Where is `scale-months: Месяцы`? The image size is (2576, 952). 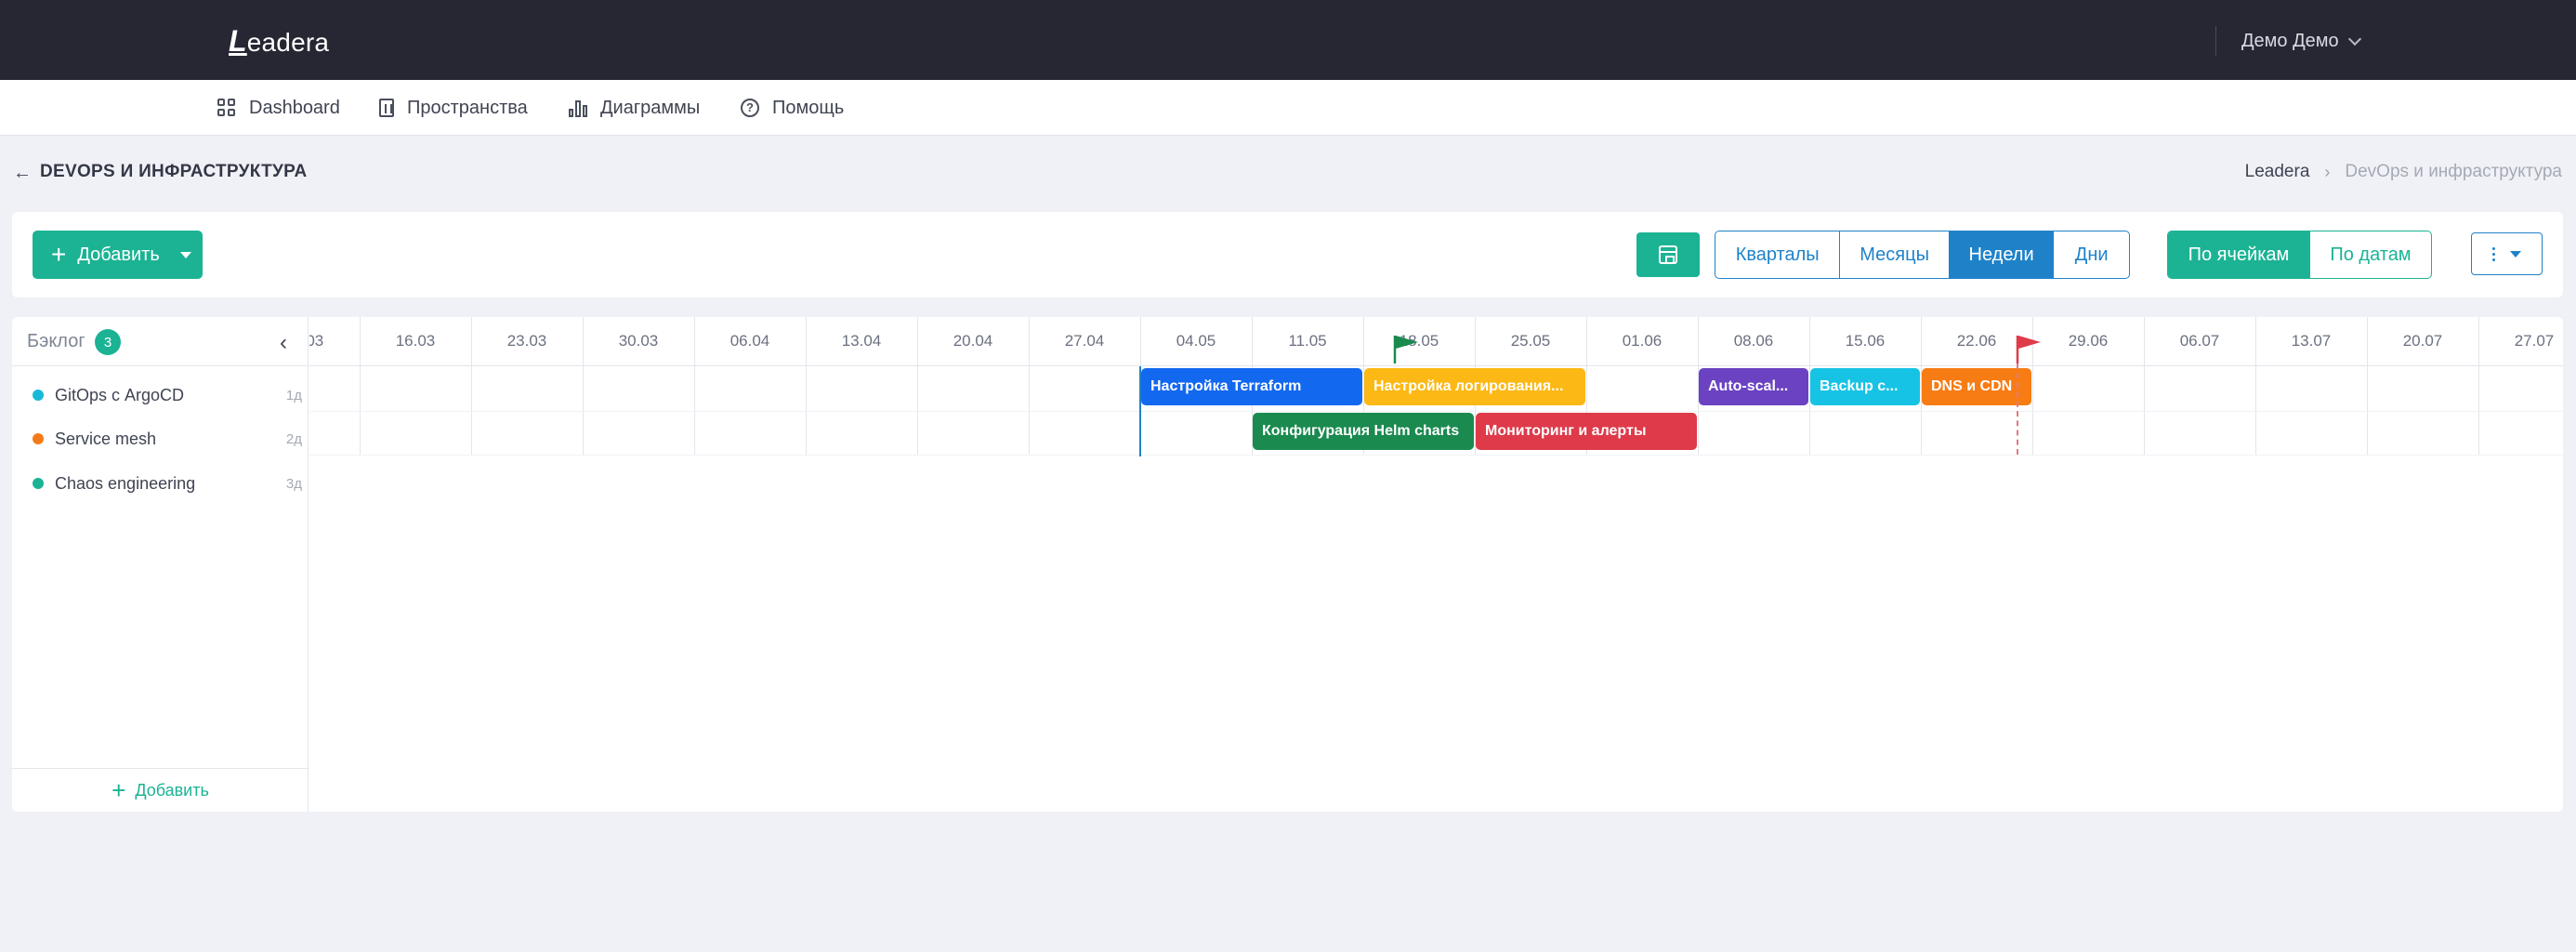 scale-months: Месяцы is located at coordinates (1895, 254).